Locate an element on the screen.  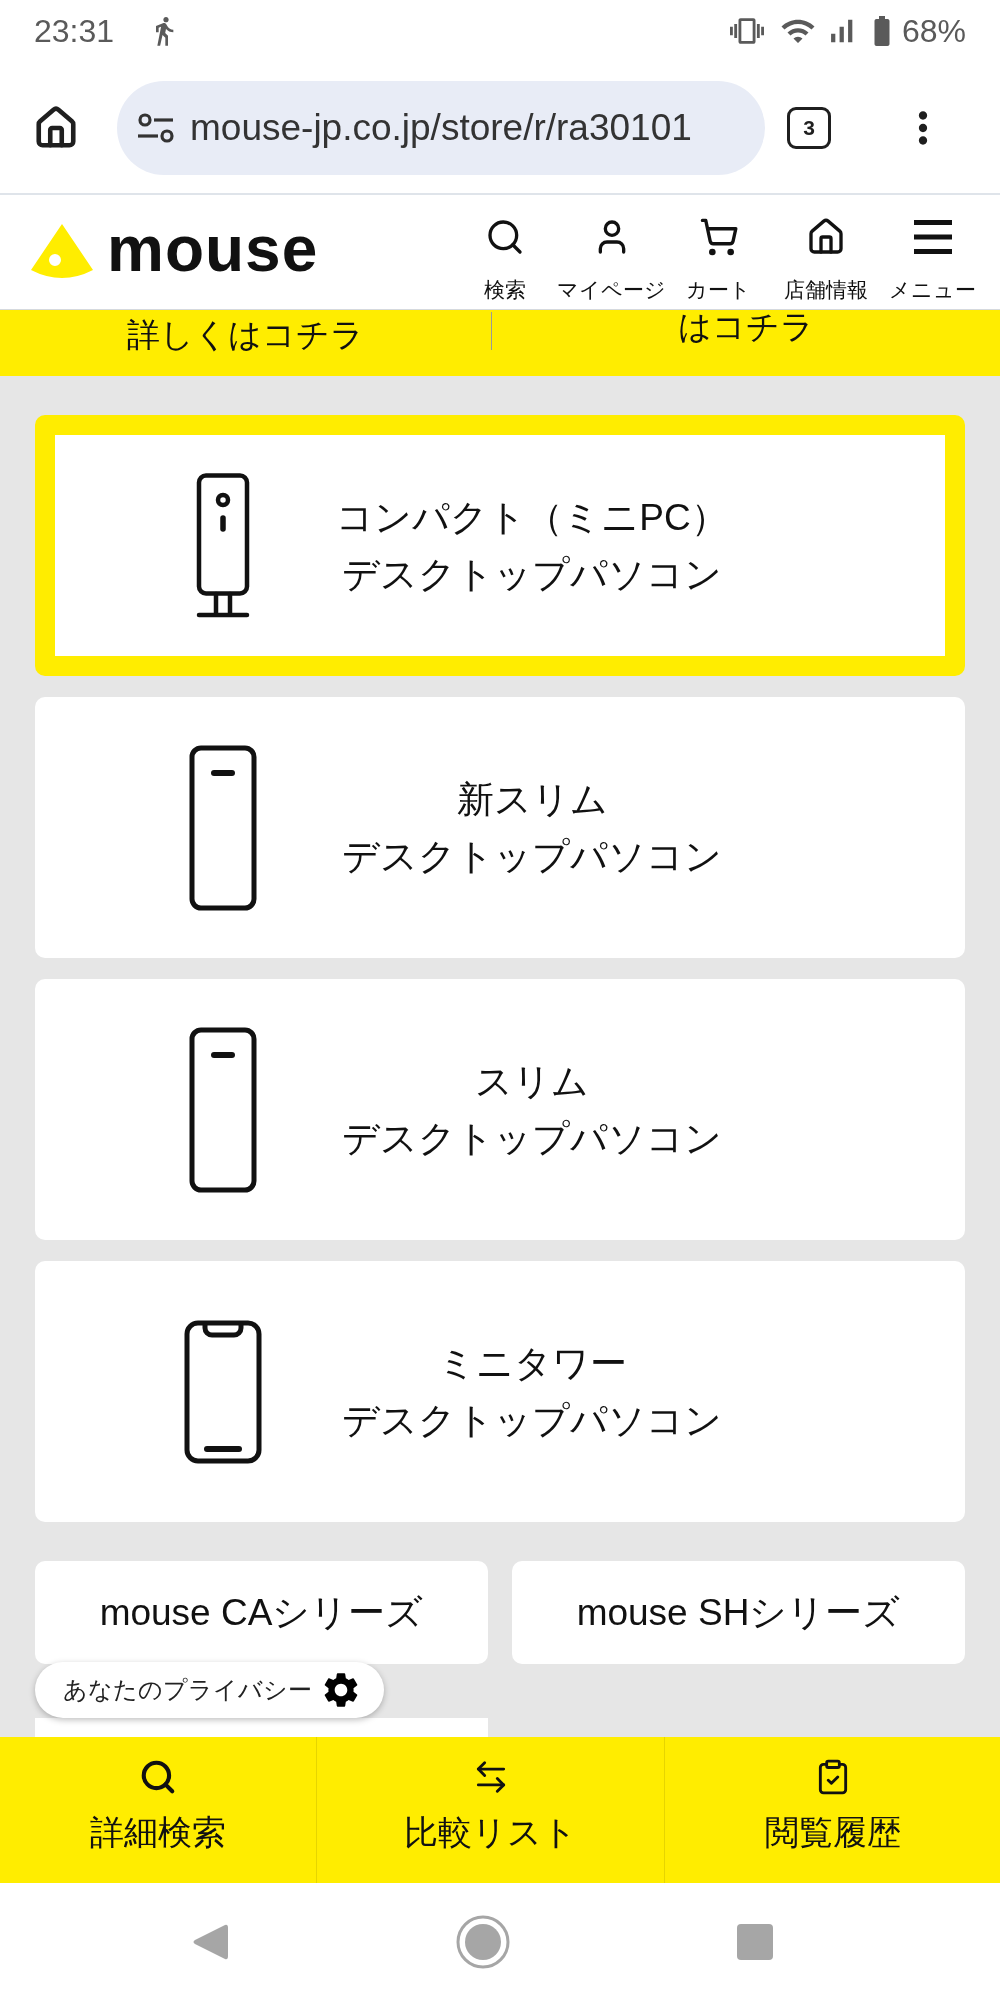
tower-pc-icon is located at coordinates (223, 1391).